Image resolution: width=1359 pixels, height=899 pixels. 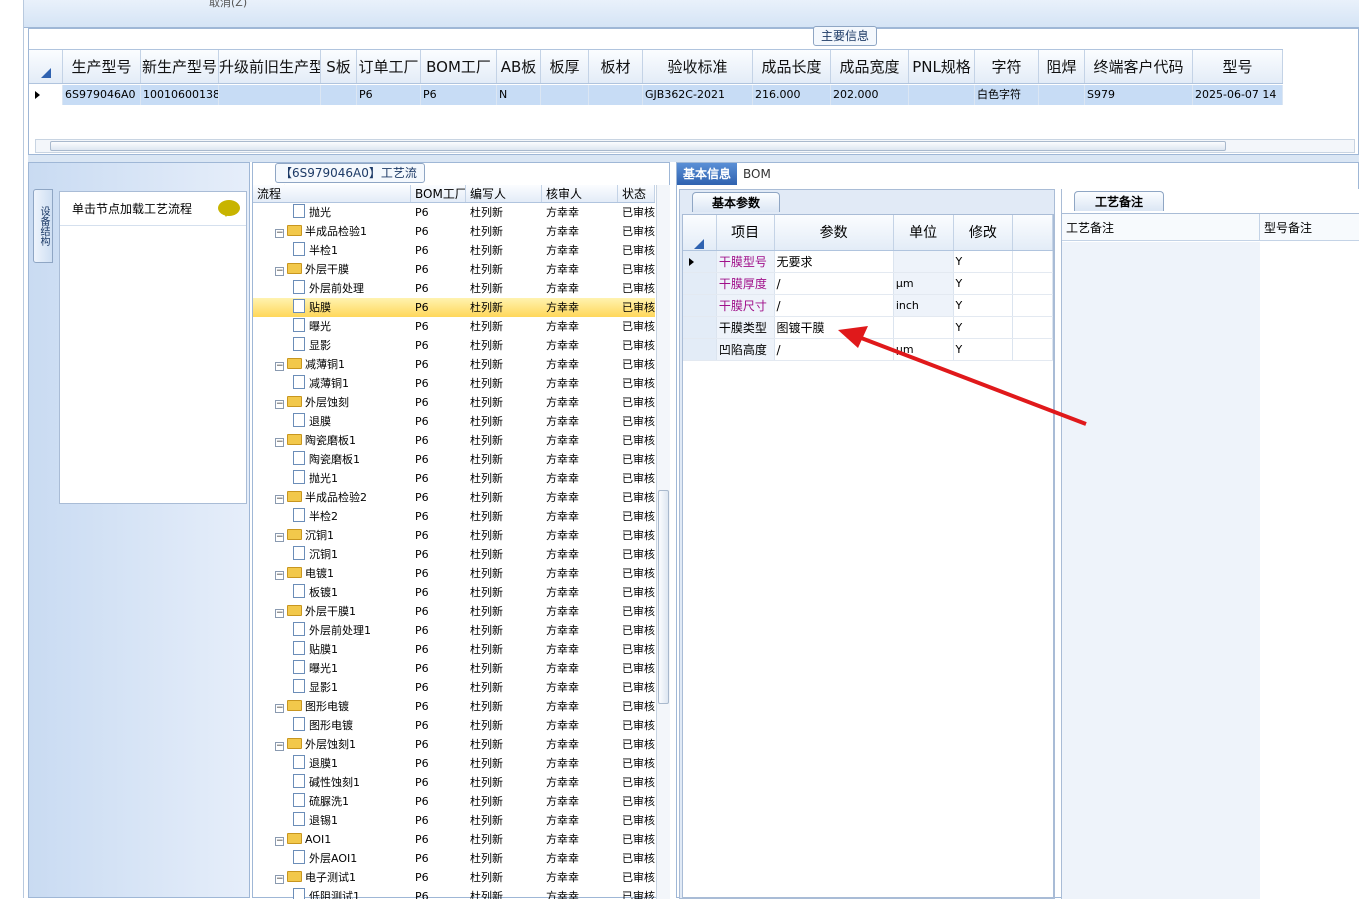 I want to click on param-row: 凹陷高度 / μm Y, so click(x=868, y=350).